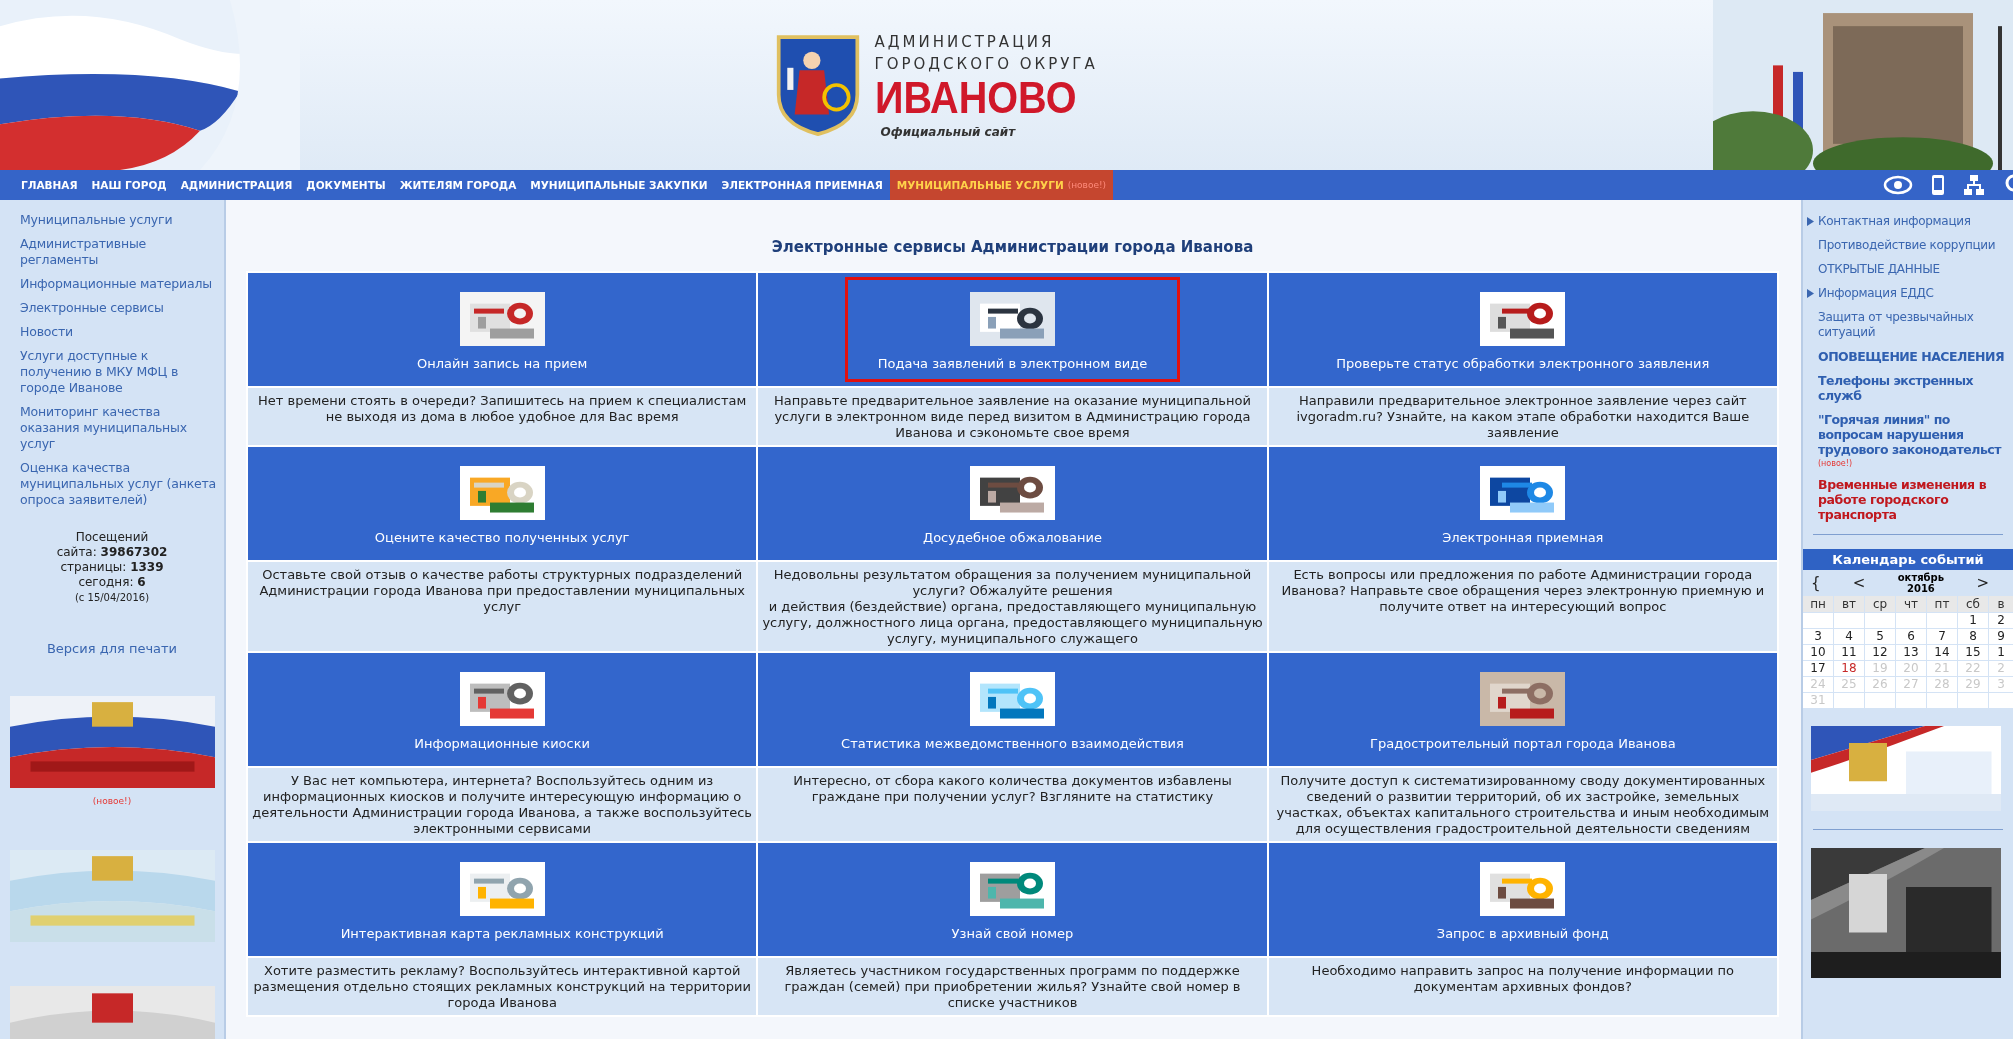 The height and width of the screenshot is (1039, 2013). What do you see at coordinates (1522, 804) in the screenshot?
I see `service-description: Получите доступ к систематизированному своду документированных сведений о развитии территорий, об их застройке, земельных участках, объектах капитального строительства и иным необходимым для осуществления градостроительной деятельности сведениям` at bounding box center [1522, 804].